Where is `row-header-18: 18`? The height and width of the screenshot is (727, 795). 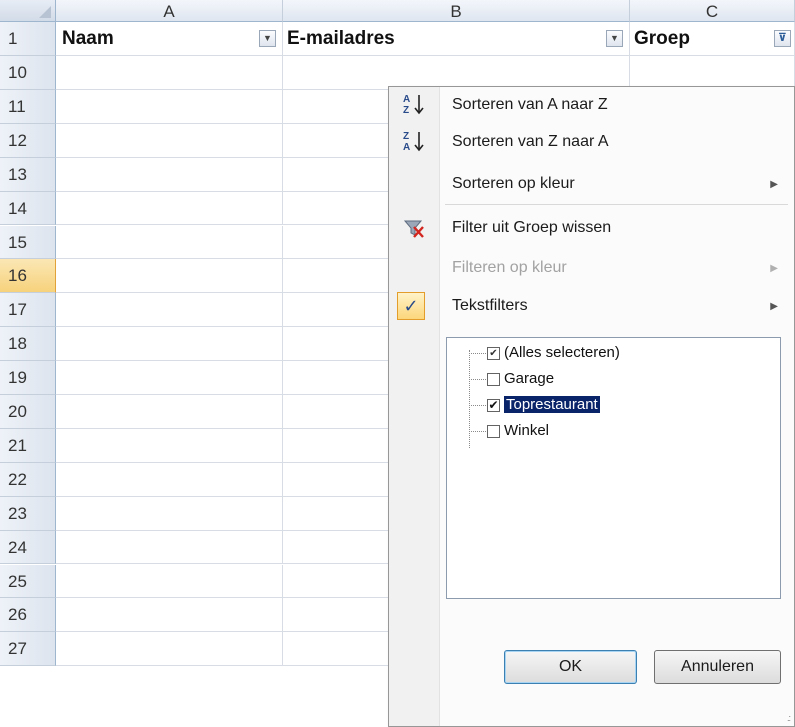
row-header-18: 18 is located at coordinates (28, 344).